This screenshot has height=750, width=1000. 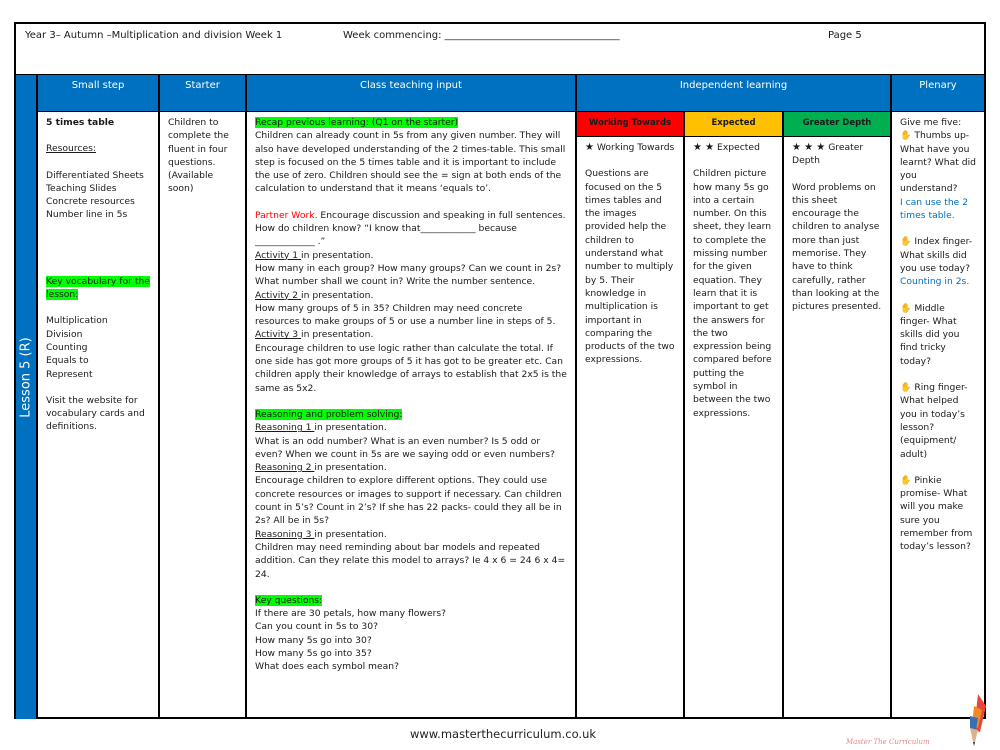 I want to click on vocab-label: Key vocabulary for the lesson:, so click(x=98, y=288).